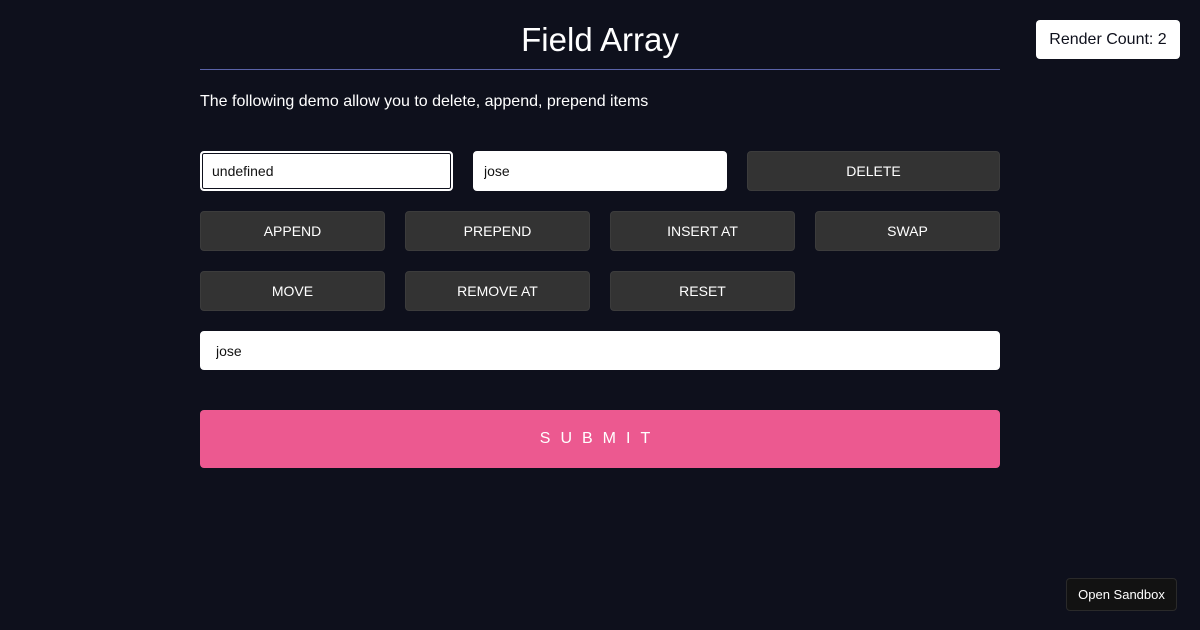 This screenshot has width=1200, height=630. What do you see at coordinates (497, 291) in the screenshot?
I see `remove-at-button: REMOVE AT` at bounding box center [497, 291].